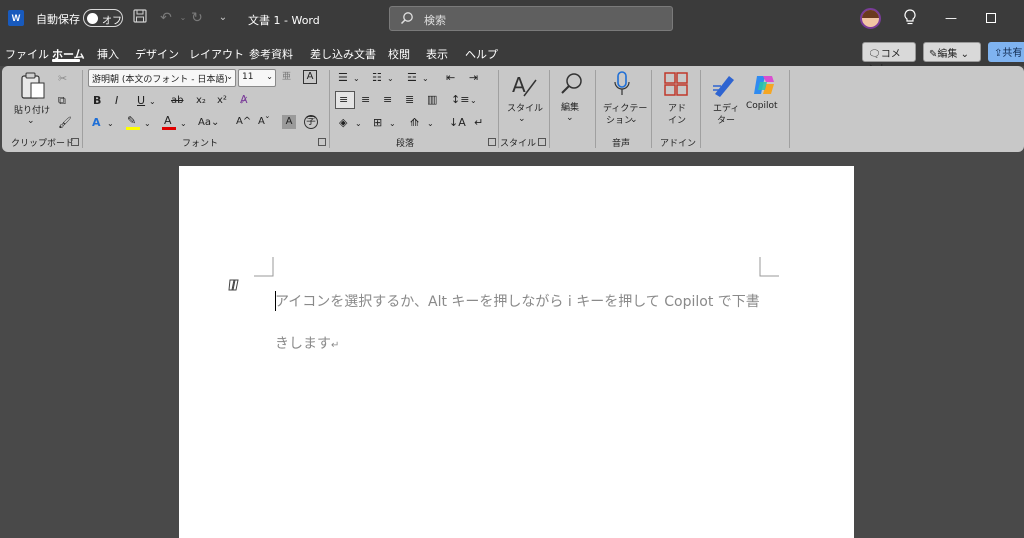  What do you see at coordinates (481, 54) in the screenshot?
I see `tab-help: ヘルプ` at bounding box center [481, 54].